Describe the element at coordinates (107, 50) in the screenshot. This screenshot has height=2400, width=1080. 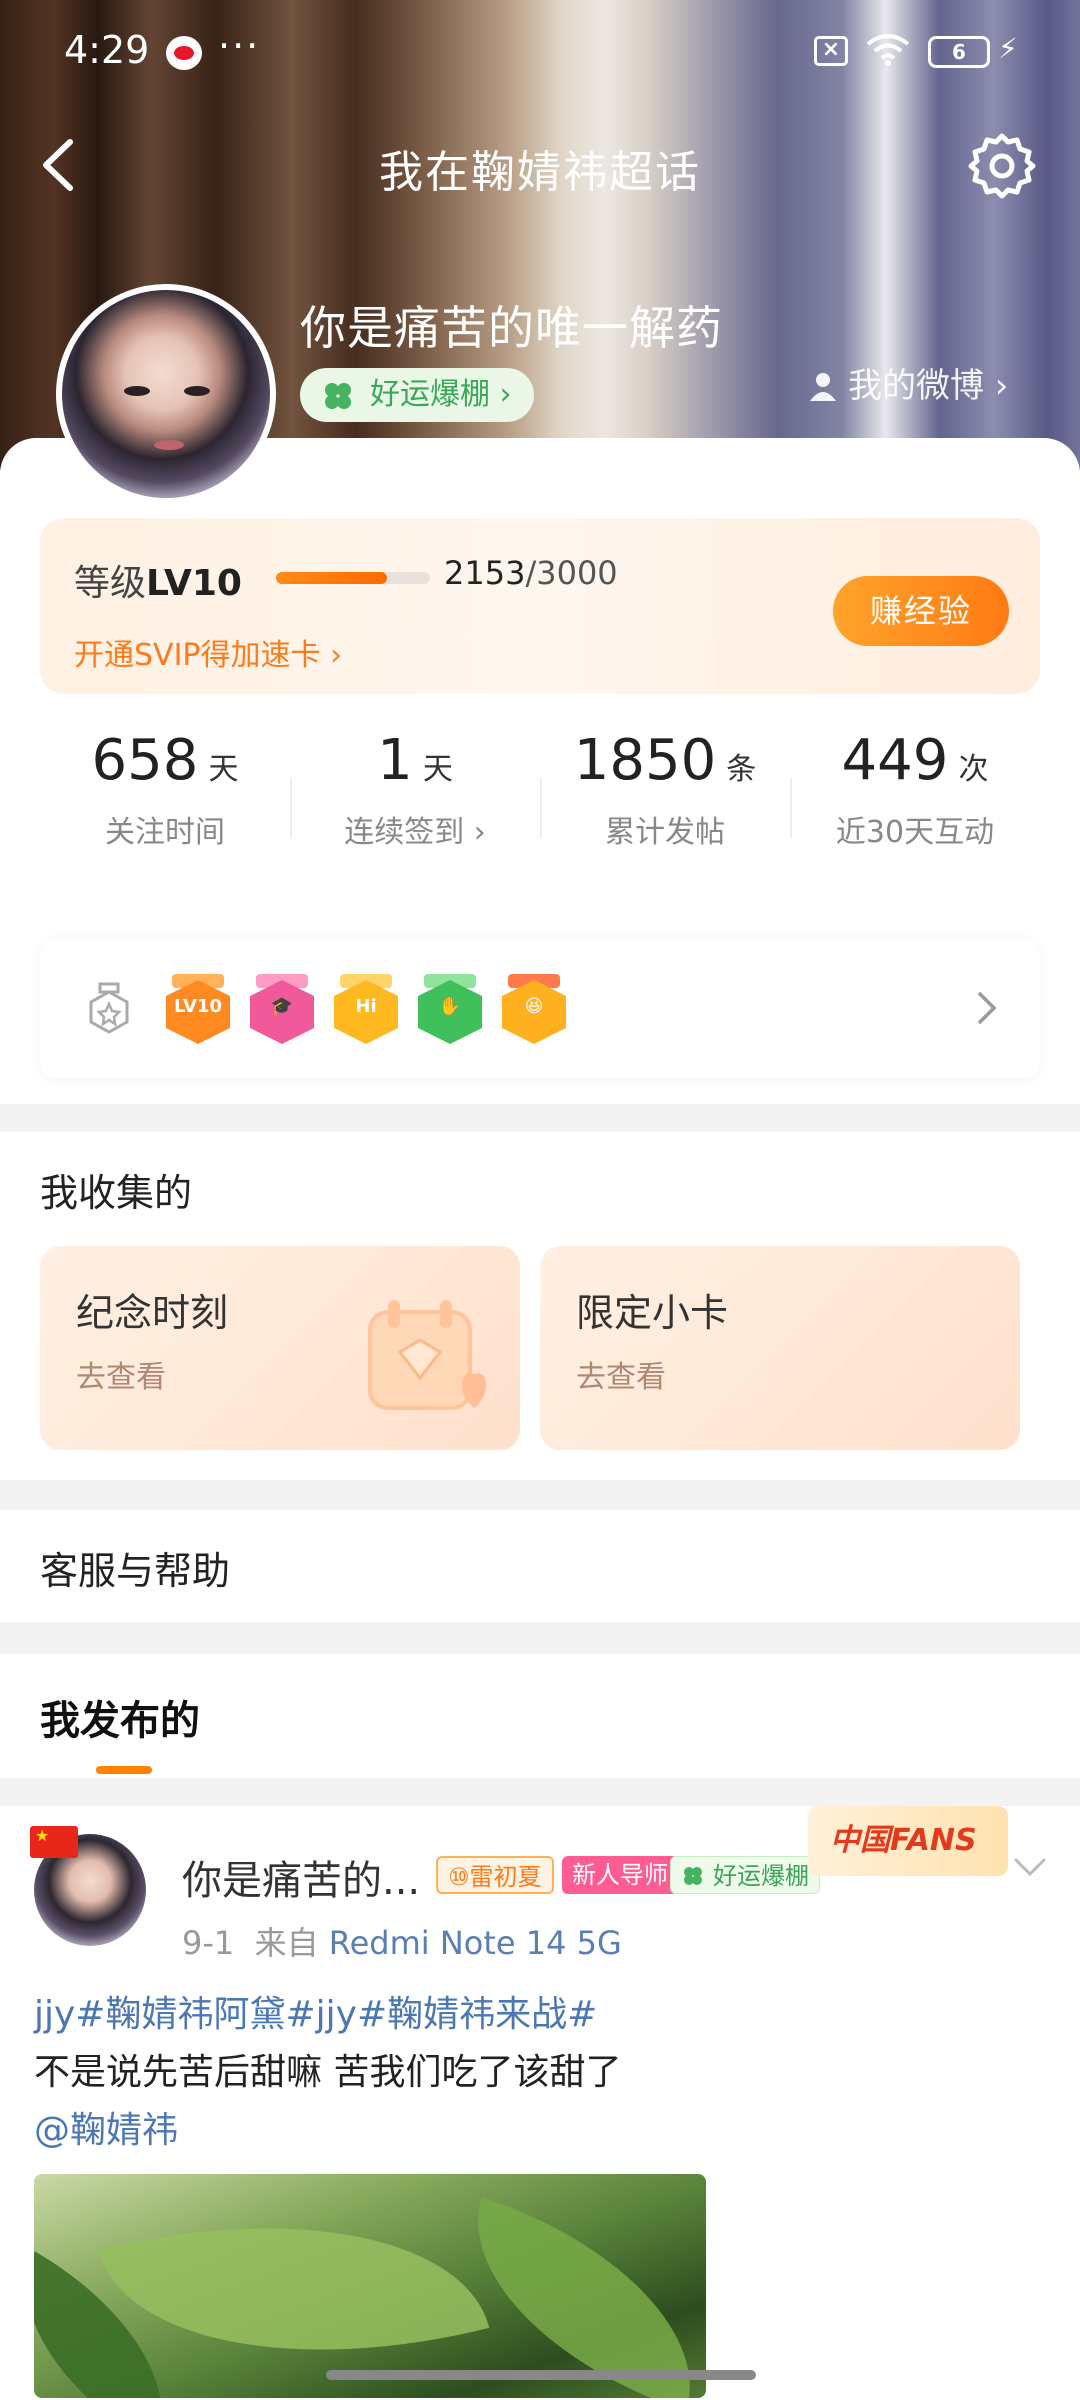
I see `status-time: 4:29` at that location.